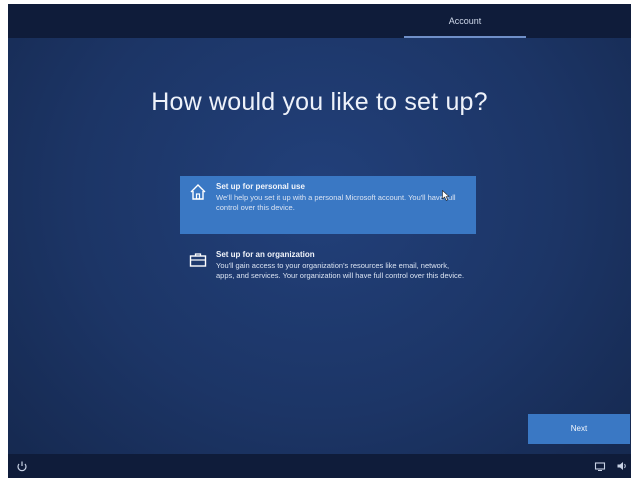 Image resolution: width=635 pixels, height=483 pixels. What do you see at coordinates (579, 429) in the screenshot?
I see `next-button: Next` at bounding box center [579, 429].